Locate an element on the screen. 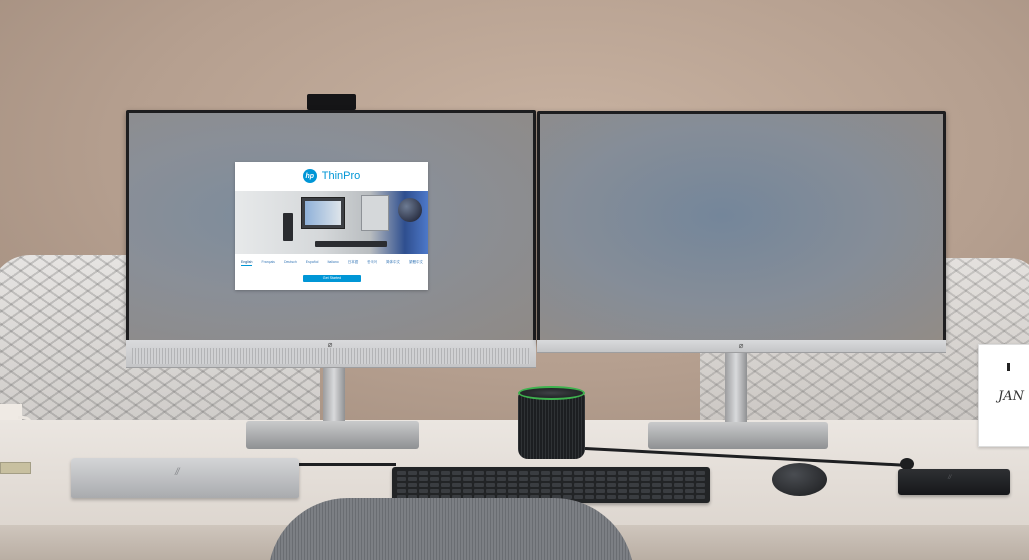  chair is located at coordinates (451, 529).